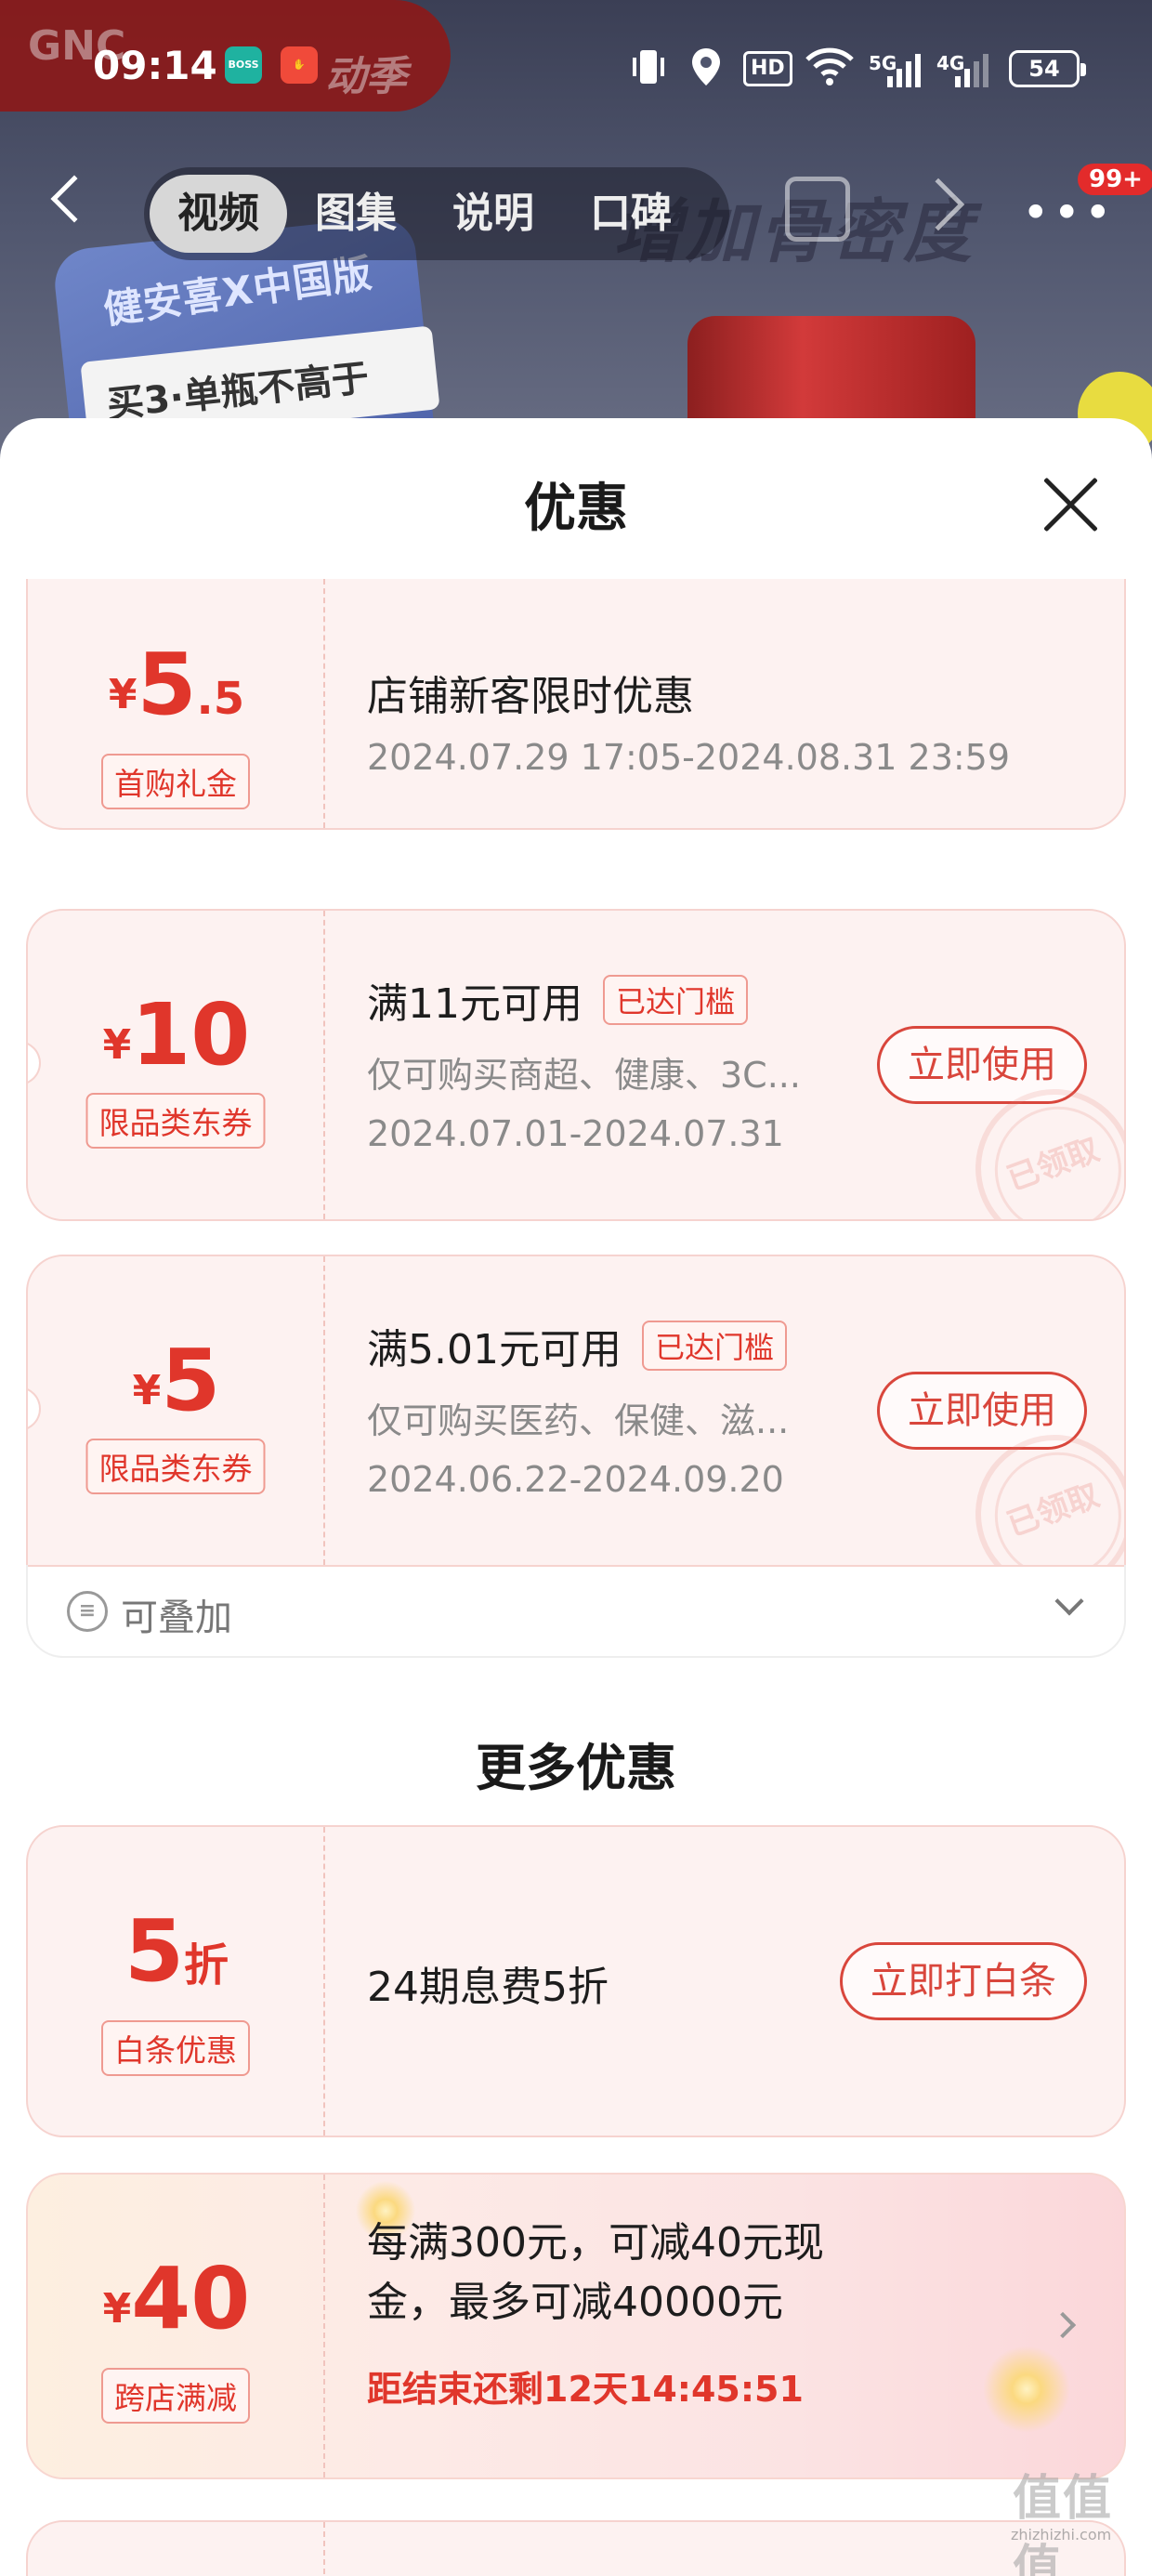 Image resolution: width=1152 pixels, height=2576 pixels. I want to click on baitiao-card: 5折 白条优惠 24期息费5折 立即打白条, so click(576, 1981).